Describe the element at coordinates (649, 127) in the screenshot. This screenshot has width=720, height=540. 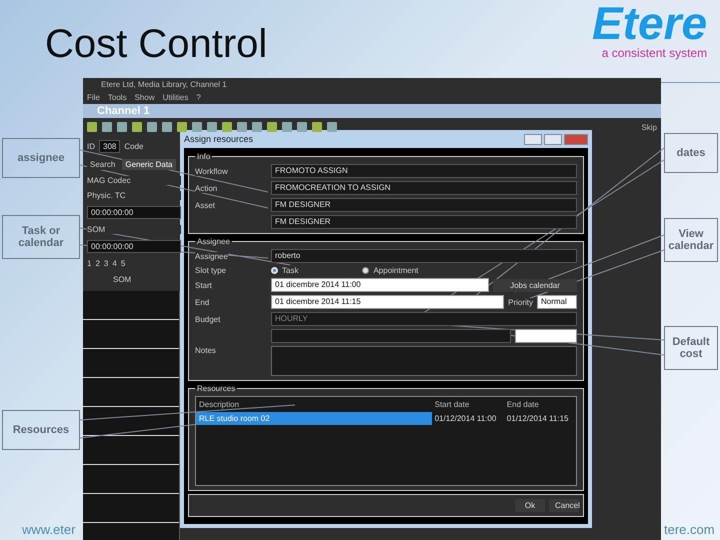
I see `toolbar-label: Skip` at that location.